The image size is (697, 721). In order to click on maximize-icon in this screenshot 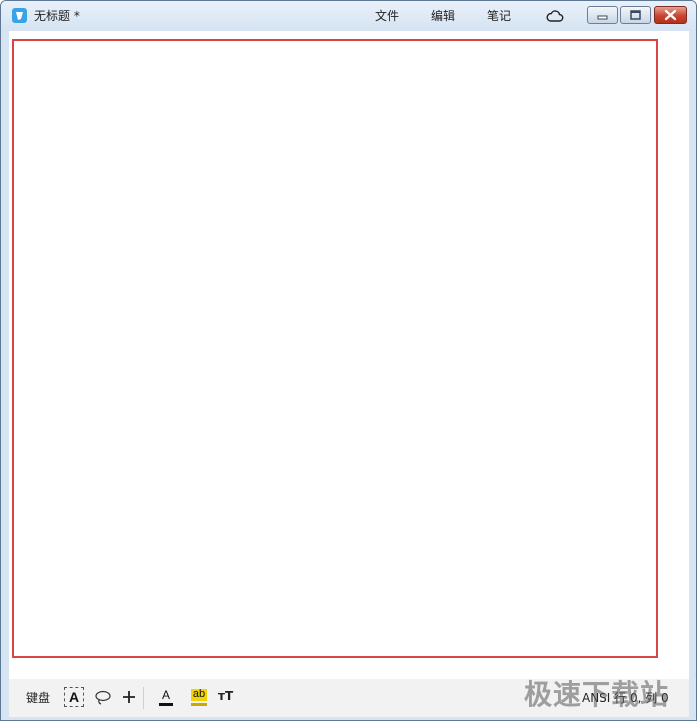, I will do `click(635, 15)`.